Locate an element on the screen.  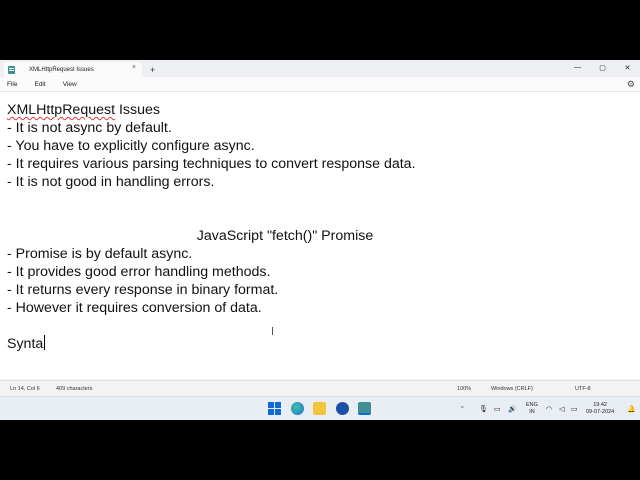
clock-time: 19:42 is located at coordinates (600, 405).